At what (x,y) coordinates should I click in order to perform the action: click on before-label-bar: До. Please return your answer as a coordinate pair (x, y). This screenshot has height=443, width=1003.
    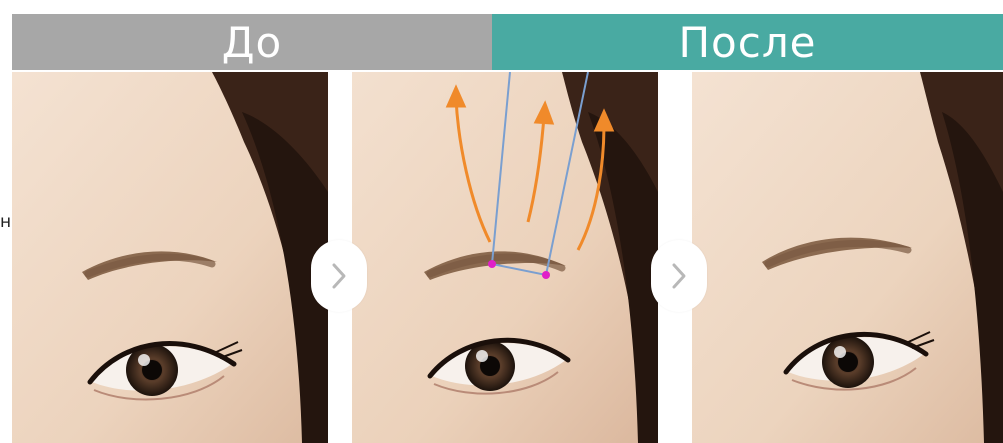
    Looking at the image, I should click on (252, 42).